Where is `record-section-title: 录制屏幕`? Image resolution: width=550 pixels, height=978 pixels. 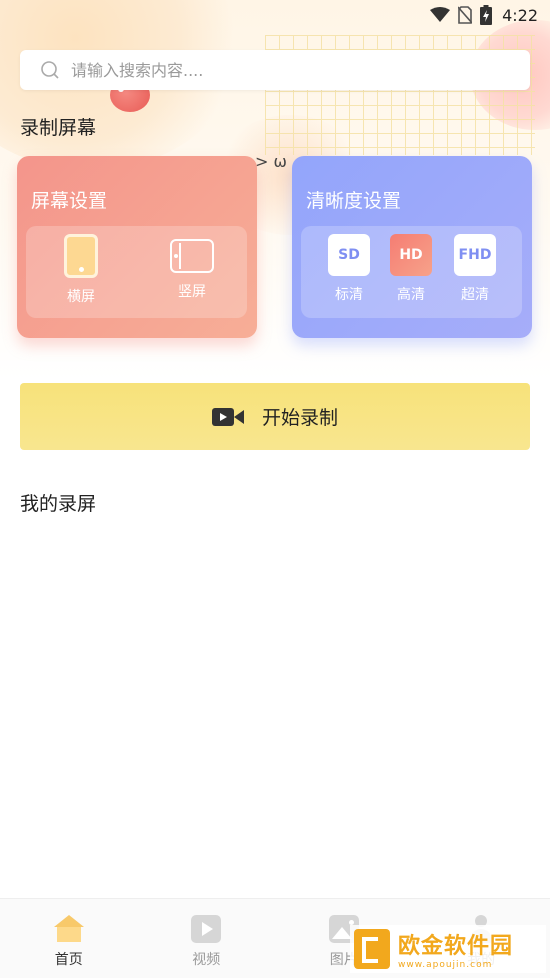
record-section-title: 录制屏幕 is located at coordinates (58, 126).